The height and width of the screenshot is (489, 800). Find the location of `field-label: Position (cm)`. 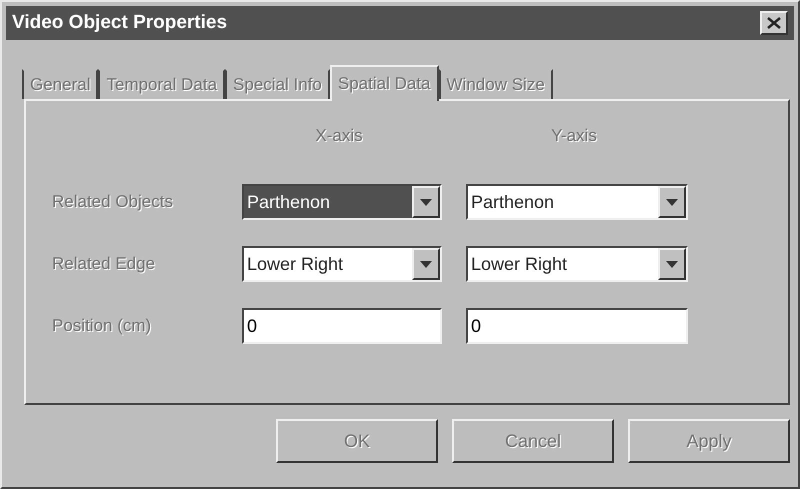

field-label: Position (cm) is located at coordinates (102, 326).